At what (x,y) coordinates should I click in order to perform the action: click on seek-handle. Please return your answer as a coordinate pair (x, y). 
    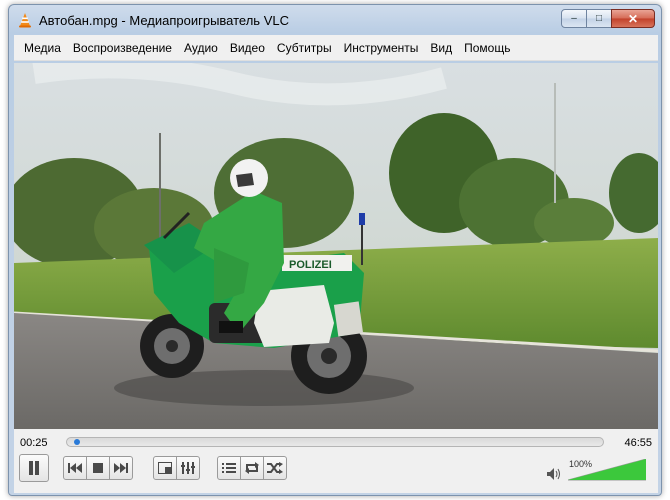
    Looking at the image, I should click on (76, 442).